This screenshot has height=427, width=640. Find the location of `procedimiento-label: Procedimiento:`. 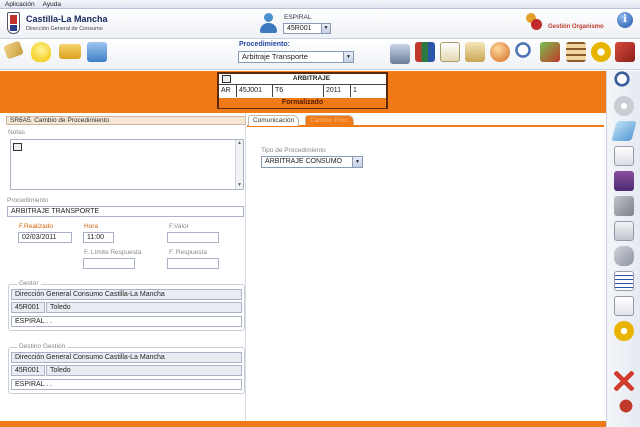

procedimiento-label: Procedimiento: is located at coordinates (264, 44).